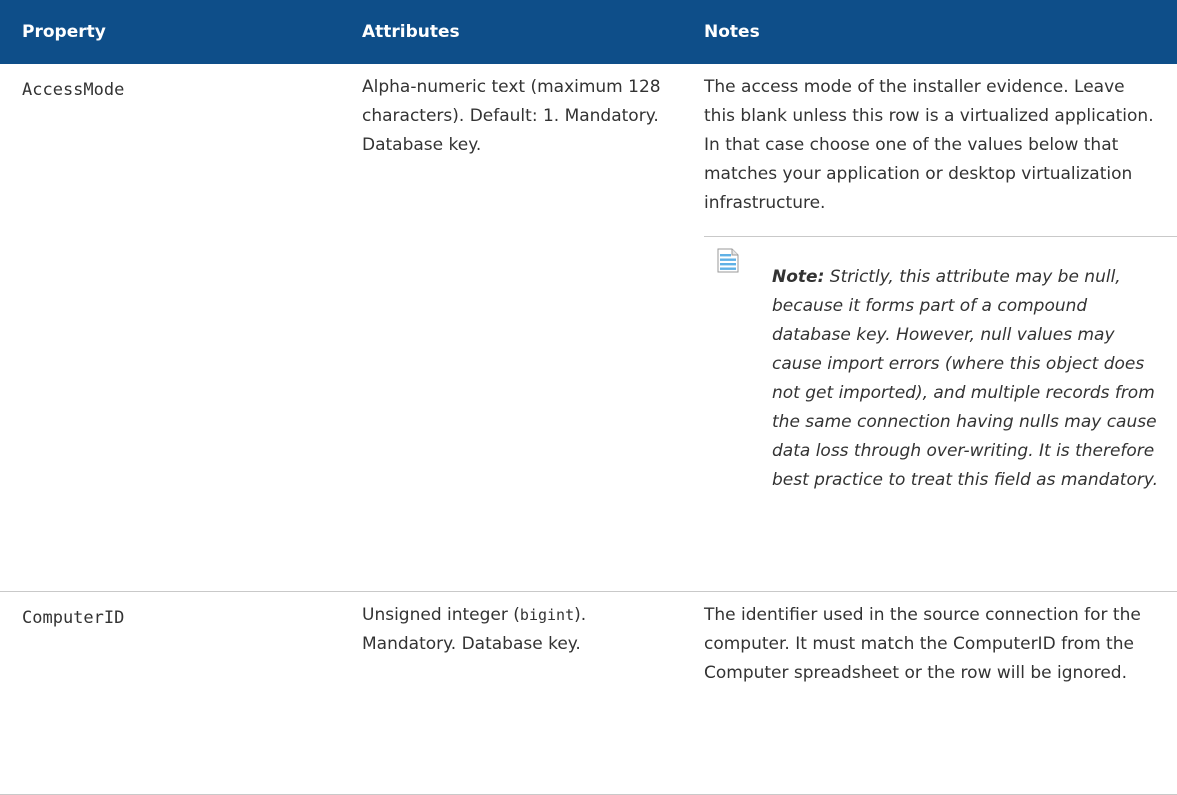  Describe the element at coordinates (588, 32) in the screenshot. I see `table-header-row: Property Attributes Notes` at that location.